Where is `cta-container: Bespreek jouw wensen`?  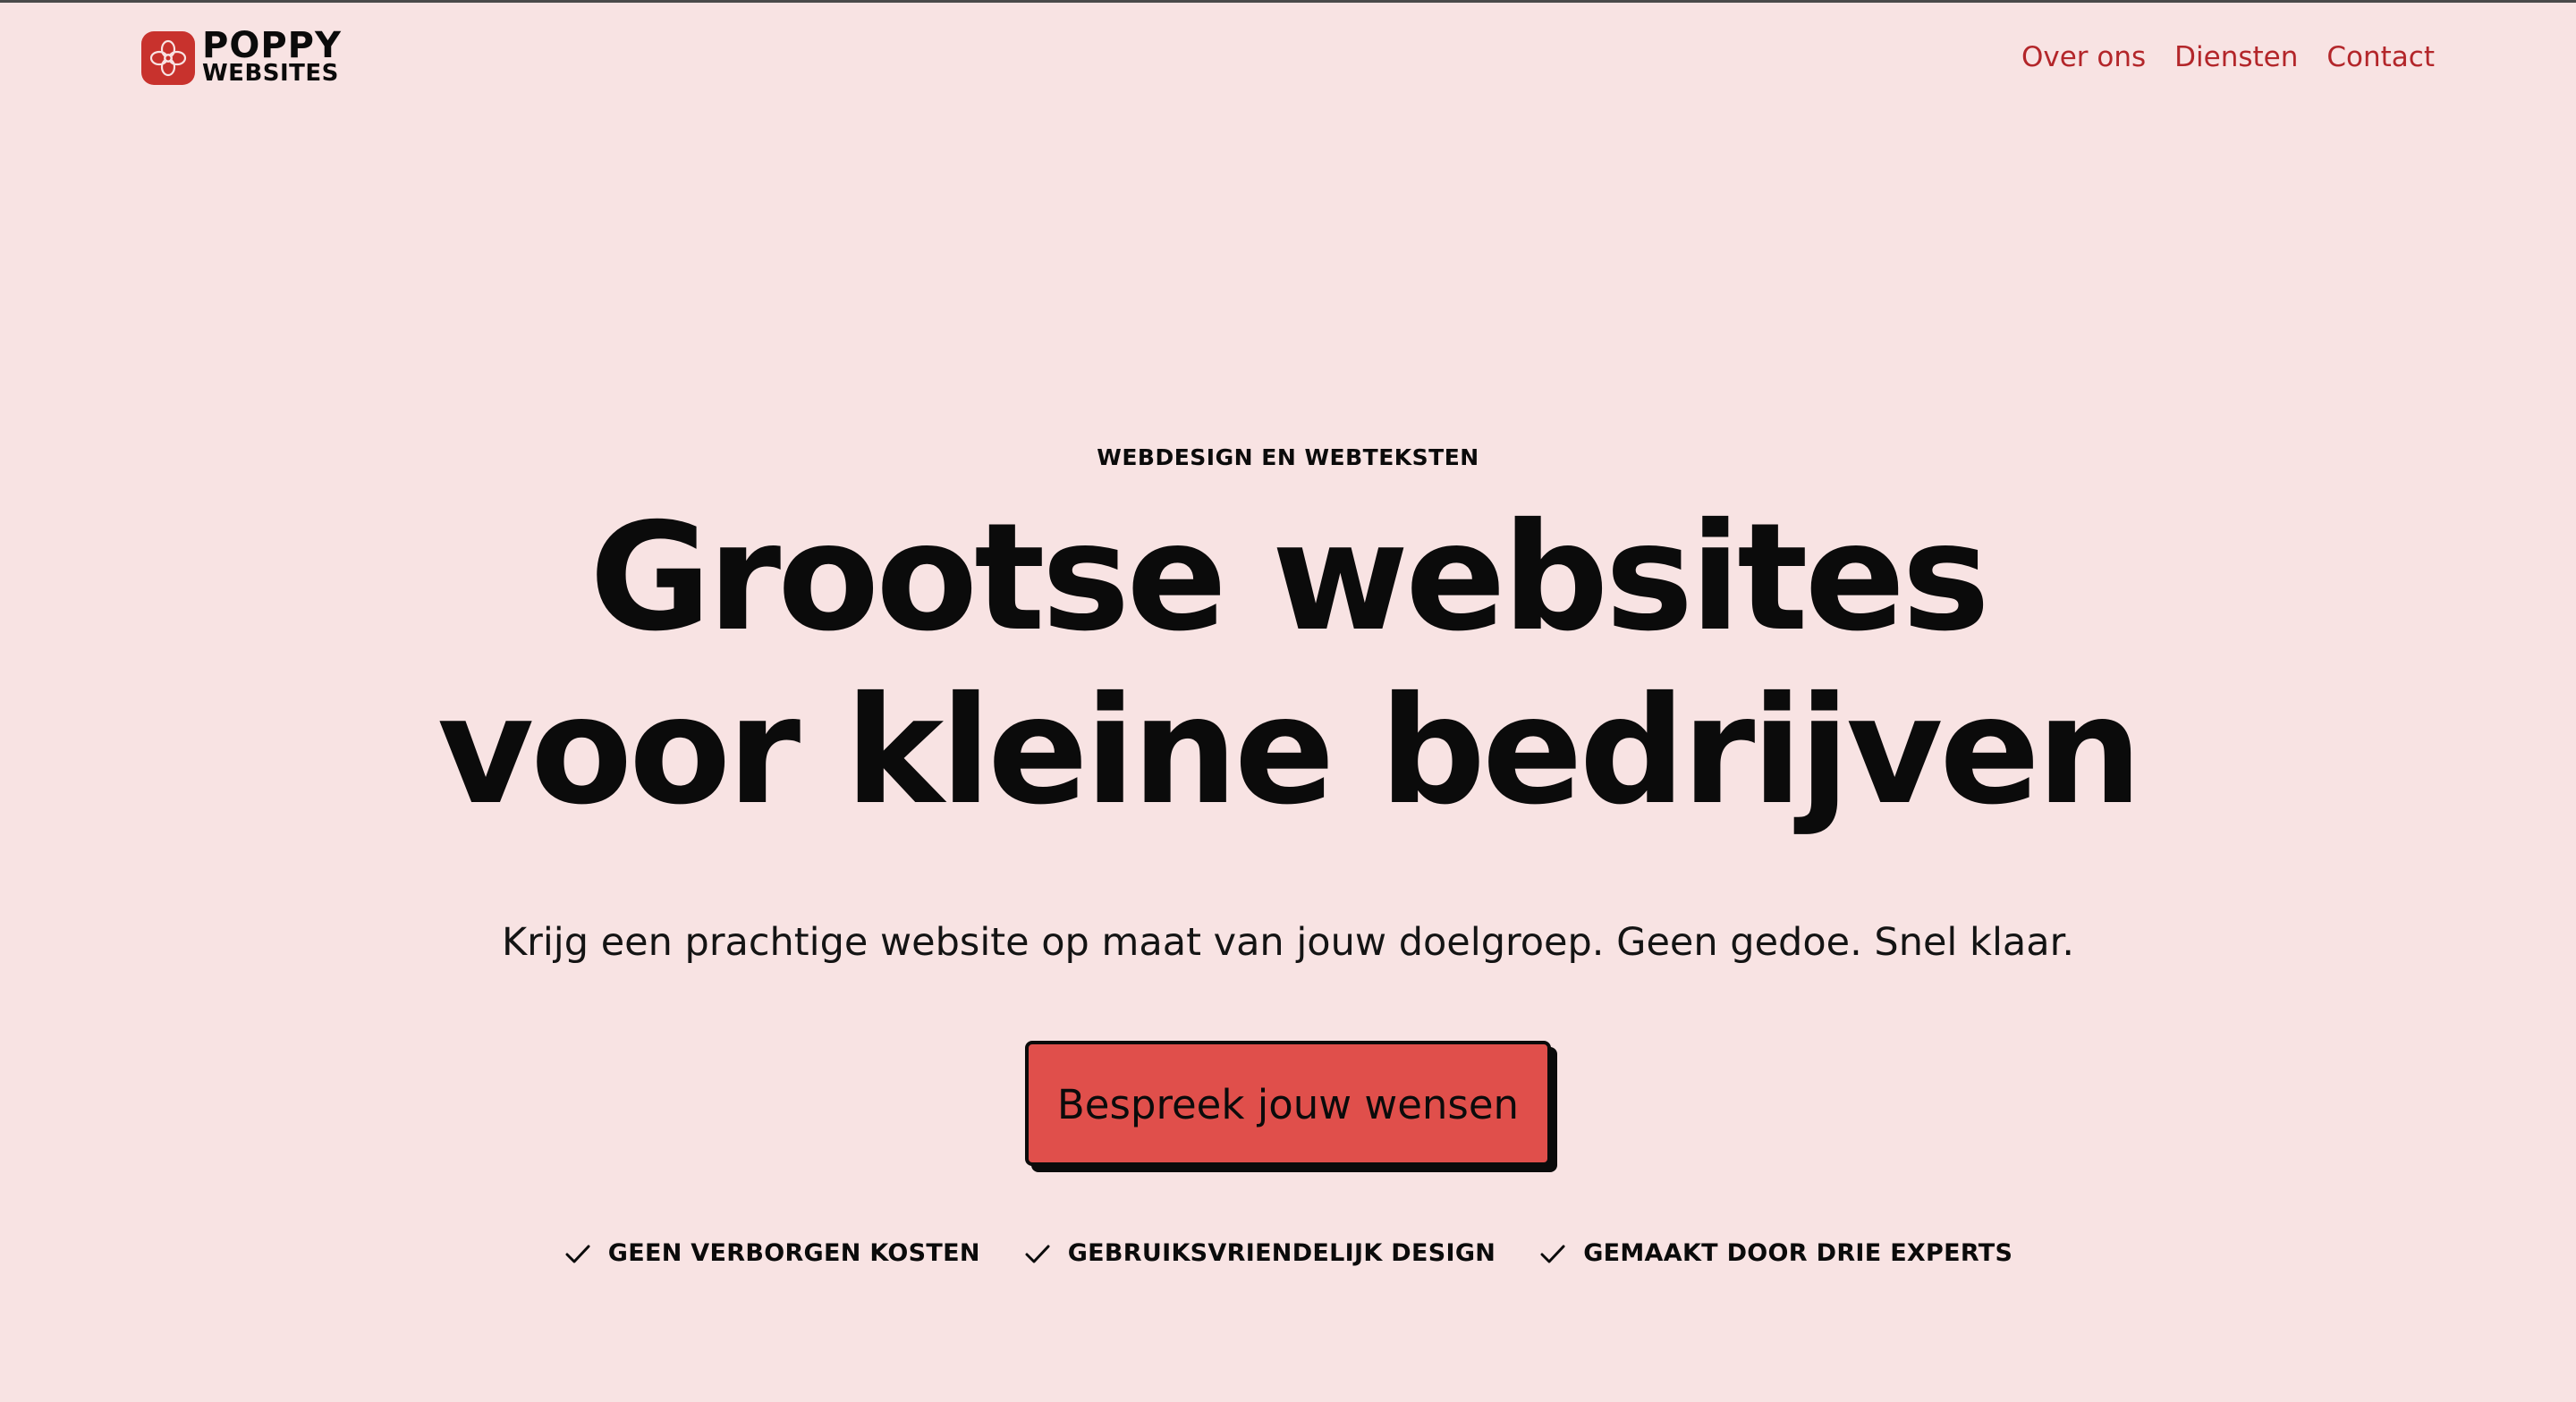
cta-container: Bespreek jouw wensen is located at coordinates (1288, 1103).